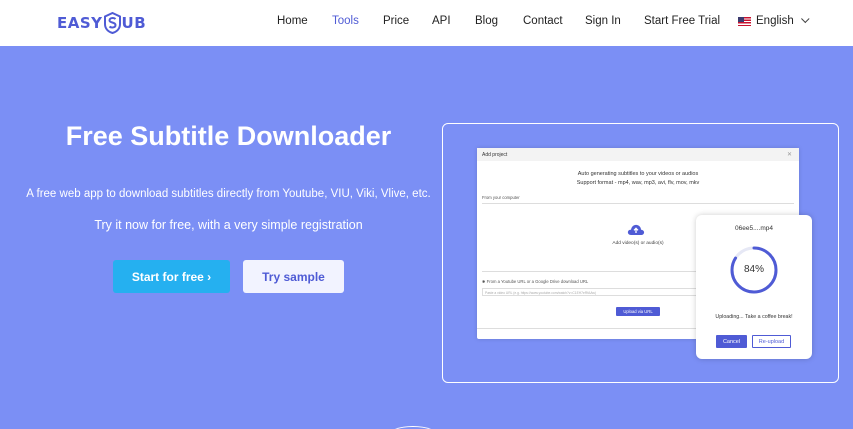 This screenshot has height=429, width=853. I want to click on language-label: English, so click(775, 21).